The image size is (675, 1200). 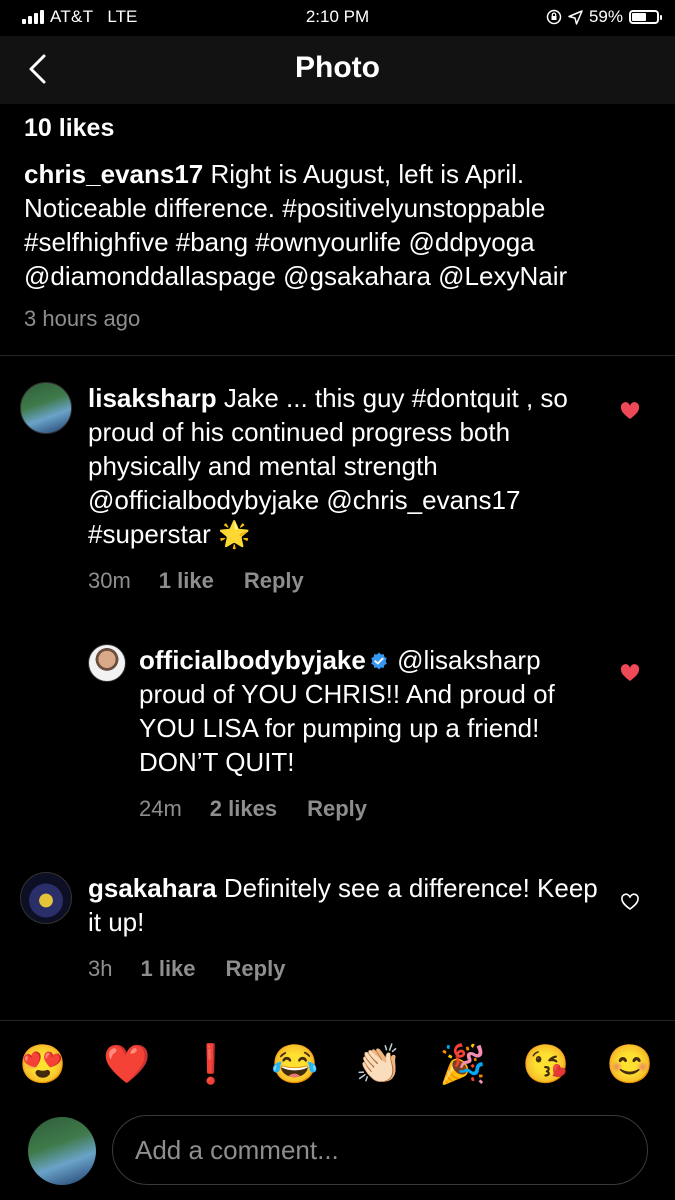 I want to click on comment-author: lisaksharp, so click(x=152, y=398).